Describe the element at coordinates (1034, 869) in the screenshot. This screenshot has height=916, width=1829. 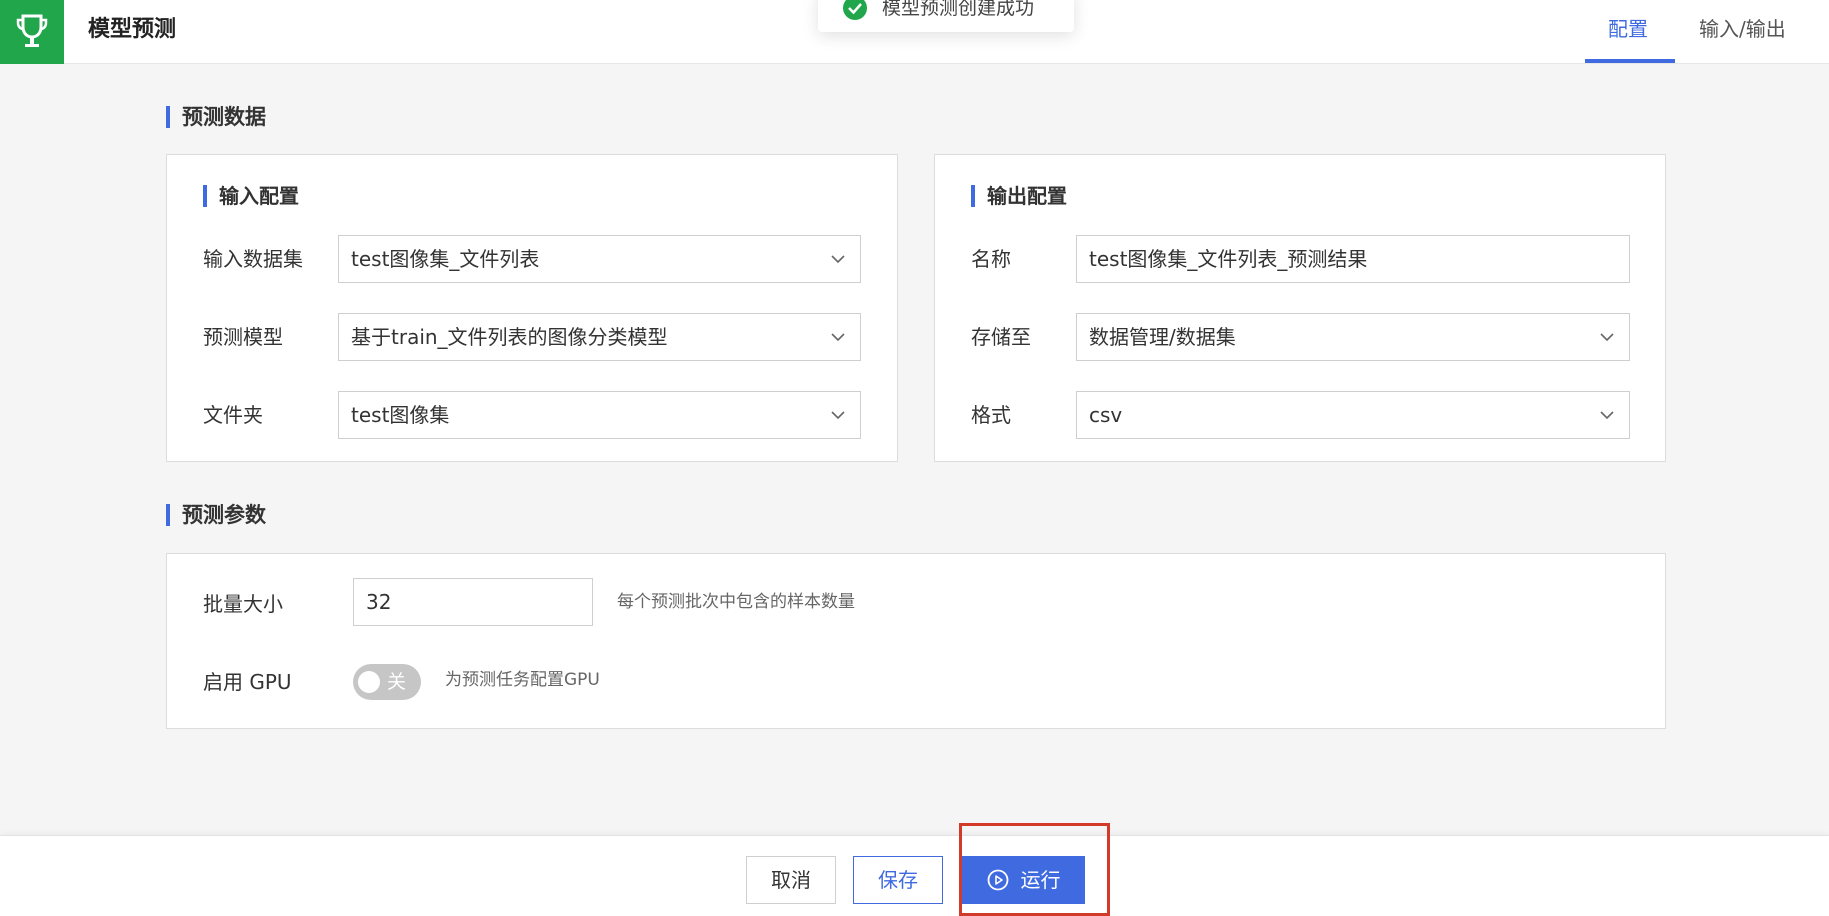
I see `run-button-highlight` at that location.